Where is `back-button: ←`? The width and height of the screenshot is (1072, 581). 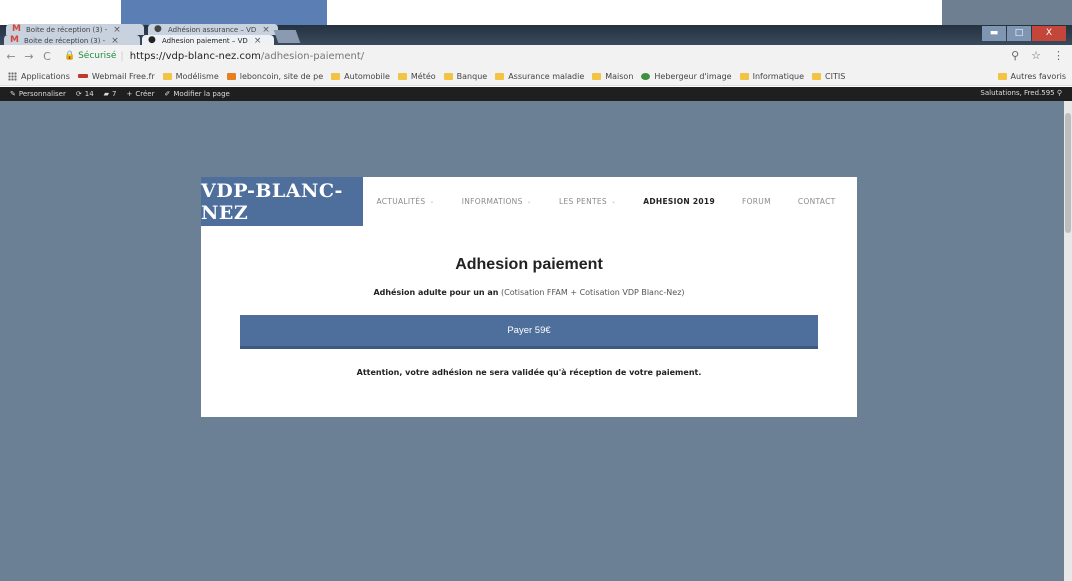 back-button: ← is located at coordinates (11, 56).